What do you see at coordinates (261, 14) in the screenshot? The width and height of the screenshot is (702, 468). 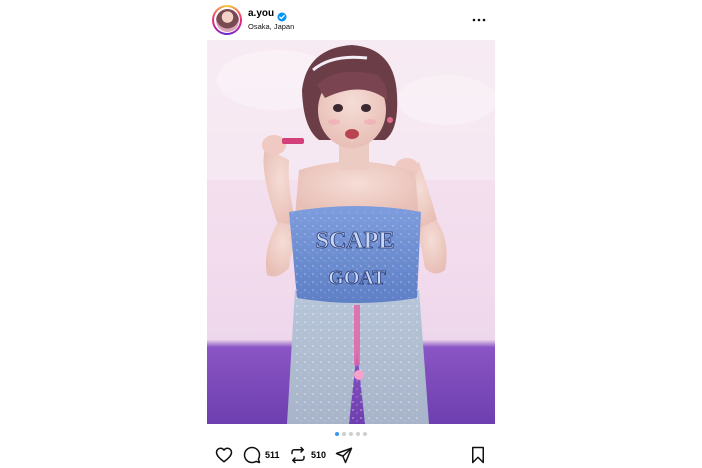 I see `username-link: a.you` at bounding box center [261, 14].